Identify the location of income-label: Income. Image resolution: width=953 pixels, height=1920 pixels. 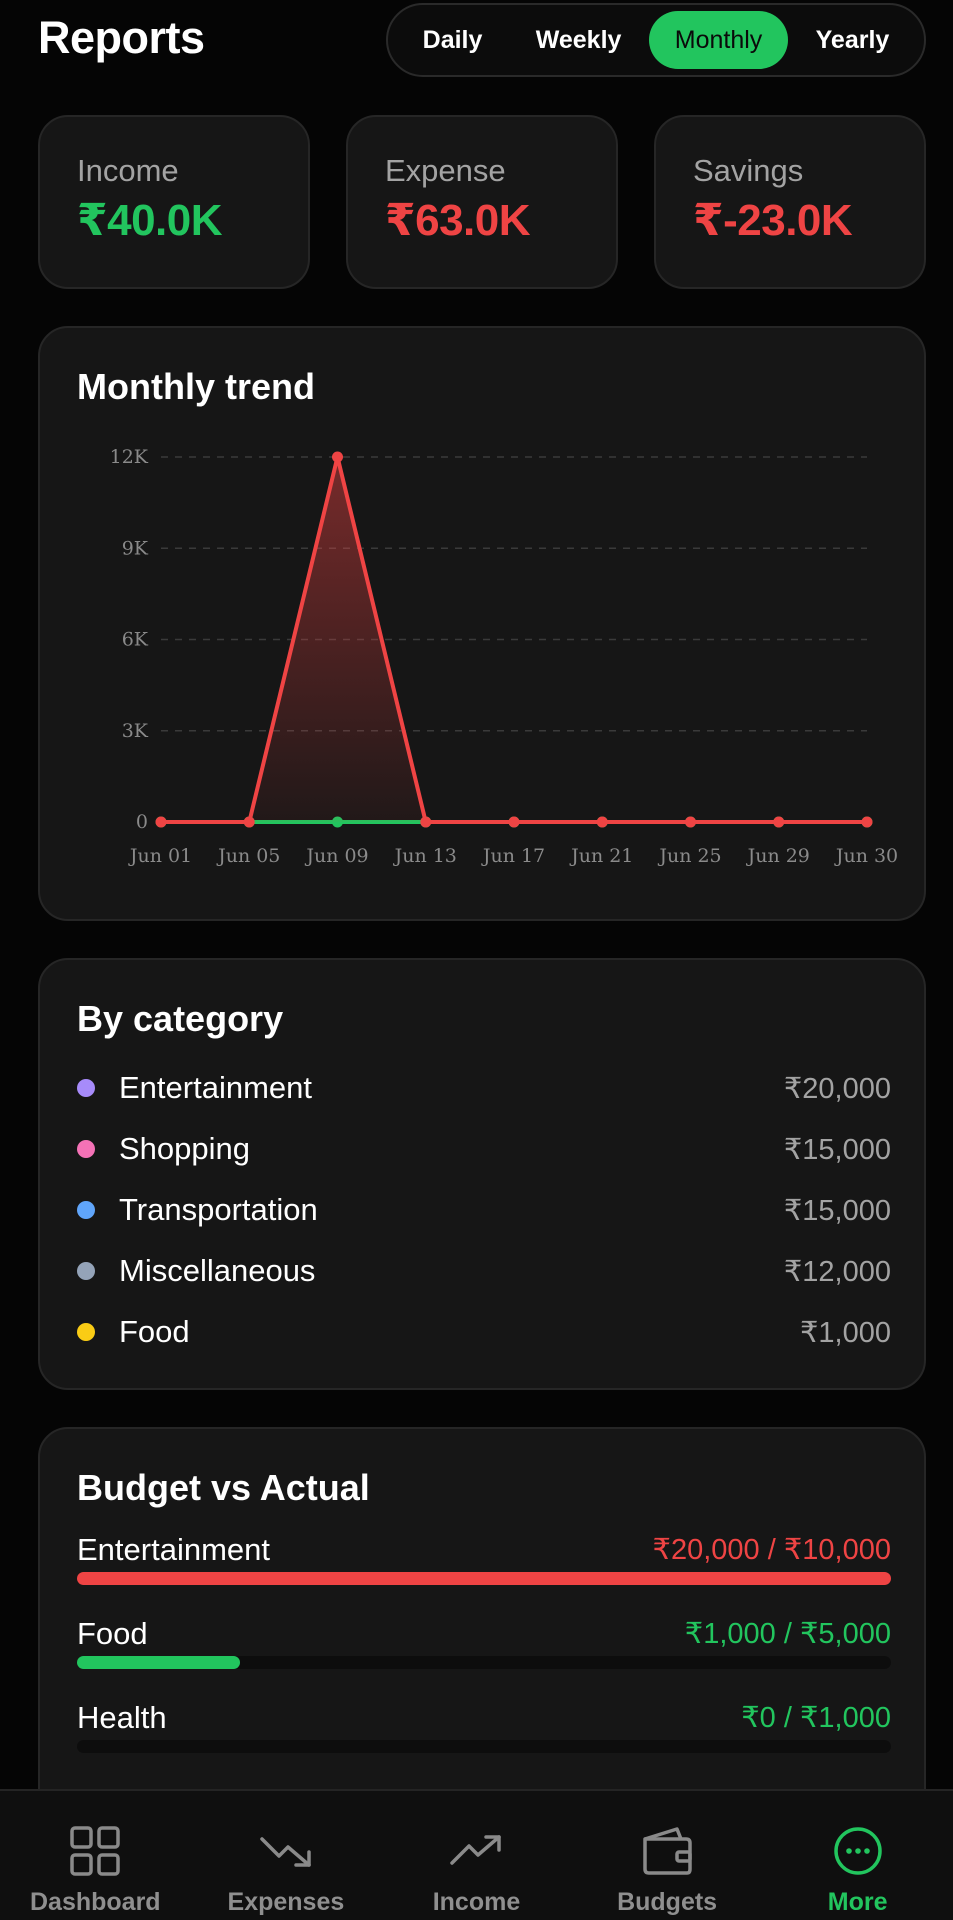
(128, 170).